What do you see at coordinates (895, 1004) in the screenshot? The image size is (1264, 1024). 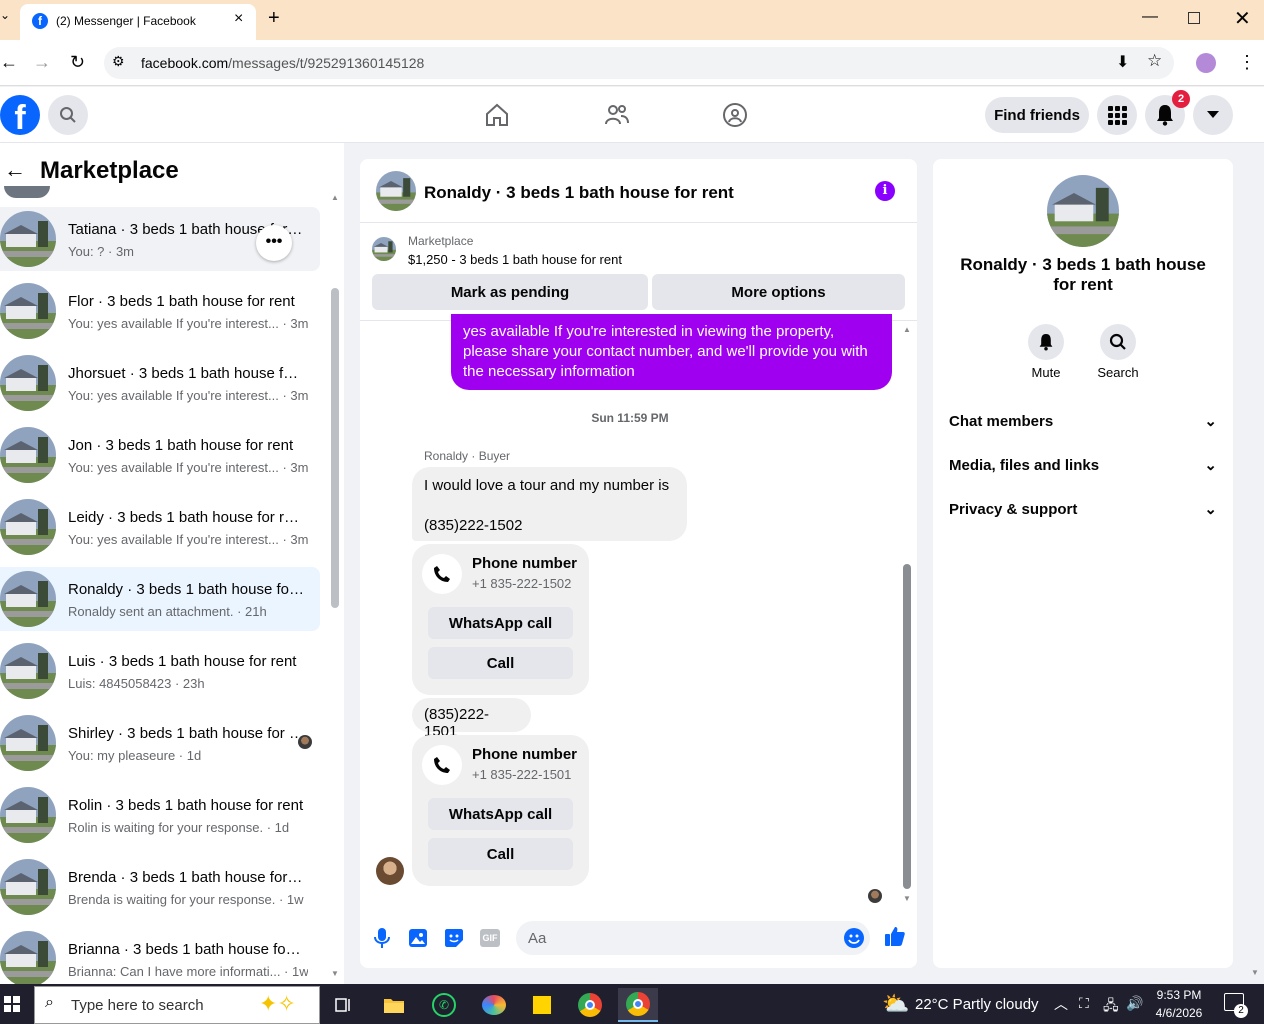 I see `weather-icon: ⛅` at bounding box center [895, 1004].